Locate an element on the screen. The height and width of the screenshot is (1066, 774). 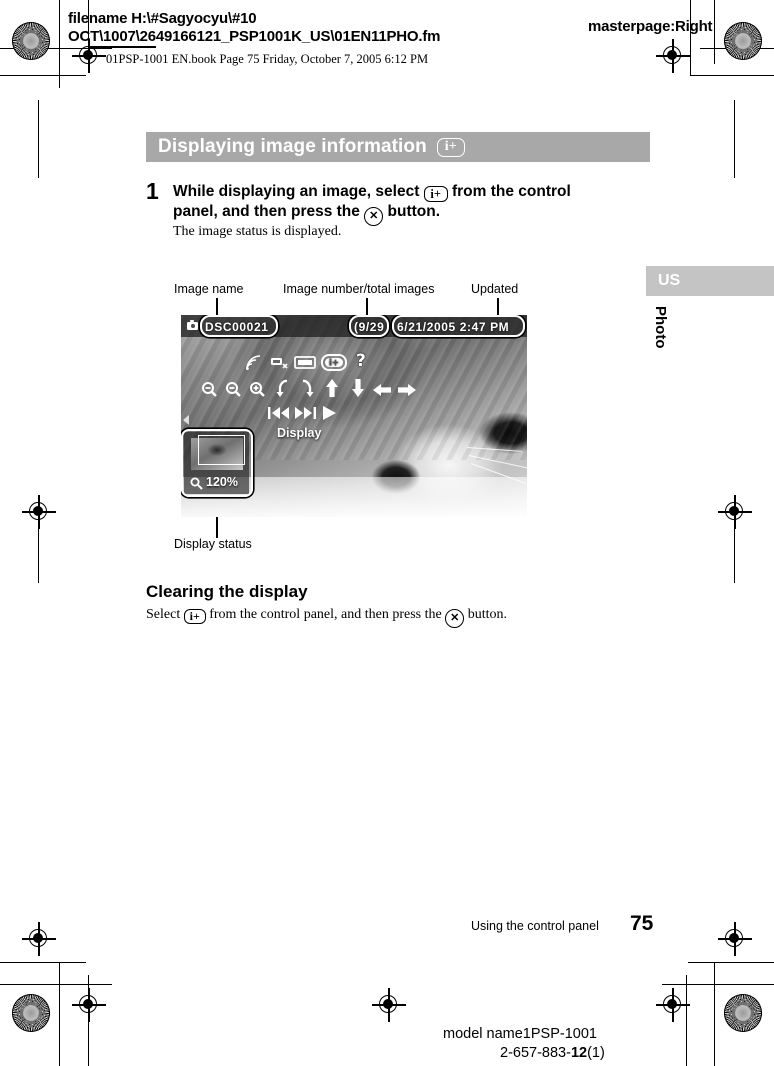
pan-down-icon is located at coordinates (358, 389).